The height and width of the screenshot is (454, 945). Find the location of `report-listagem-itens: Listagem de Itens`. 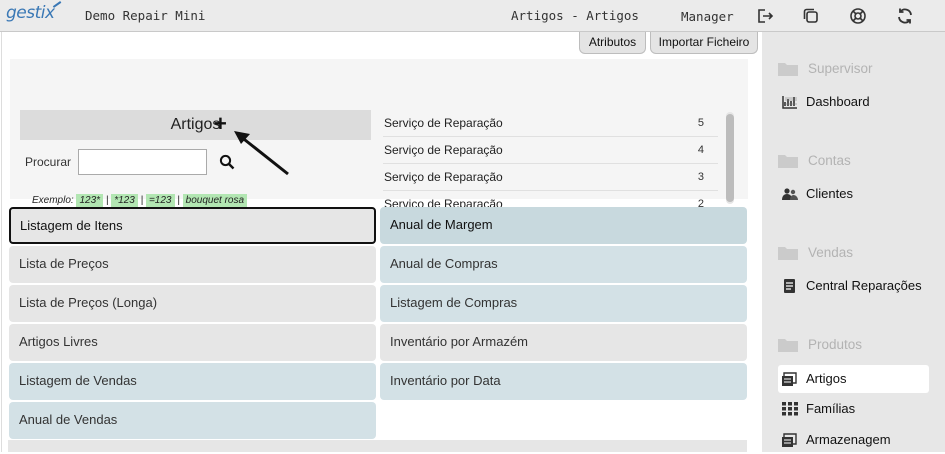

report-listagem-itens: Listagem de Itens is located at coordinates (192, 225).